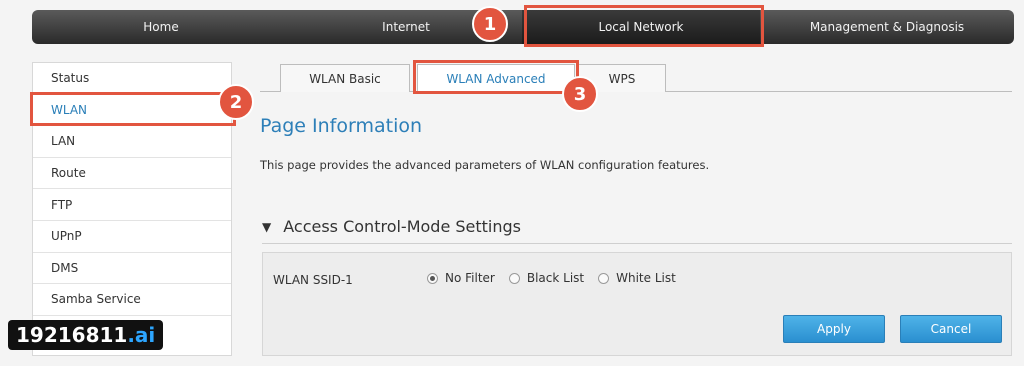 The height and width of the screenshot is (366, 1024). I want to click on section-header: ▼ Access Control-Mode Settings, so click(637, 227).